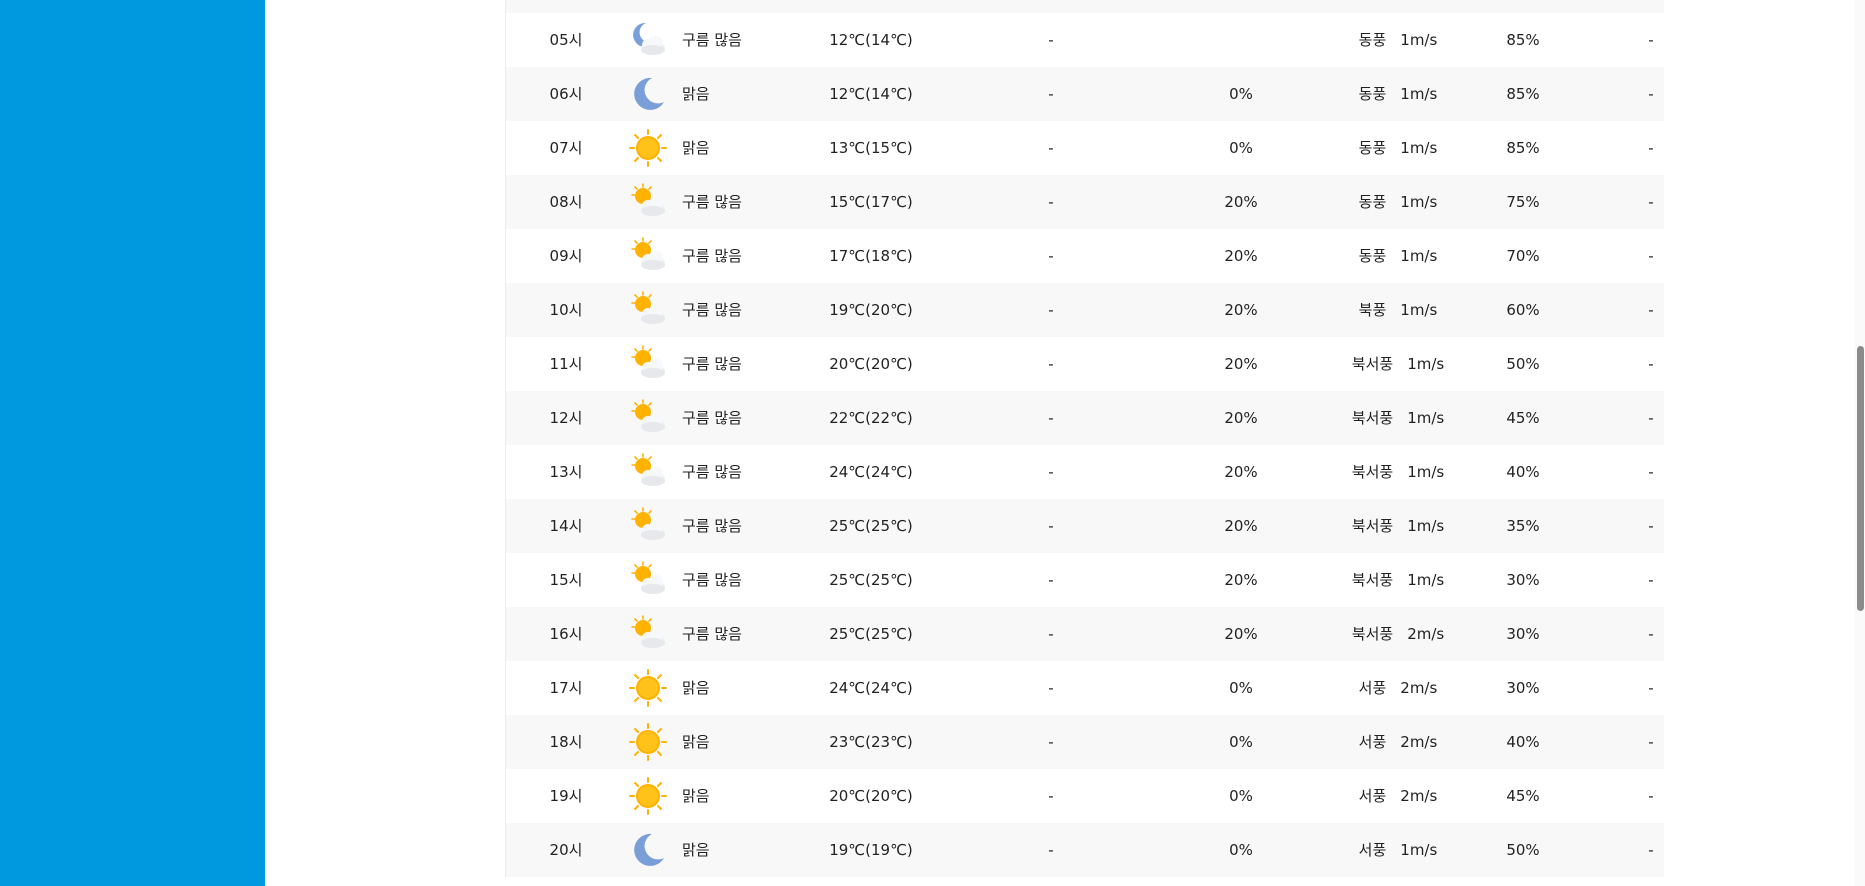 The height and width of the screenshot is (886, 1865). What do you see at coordinates (1523, 310) in the screenshot?
I see `humidity-cell: 60%` at bounding box center [1523, 310].